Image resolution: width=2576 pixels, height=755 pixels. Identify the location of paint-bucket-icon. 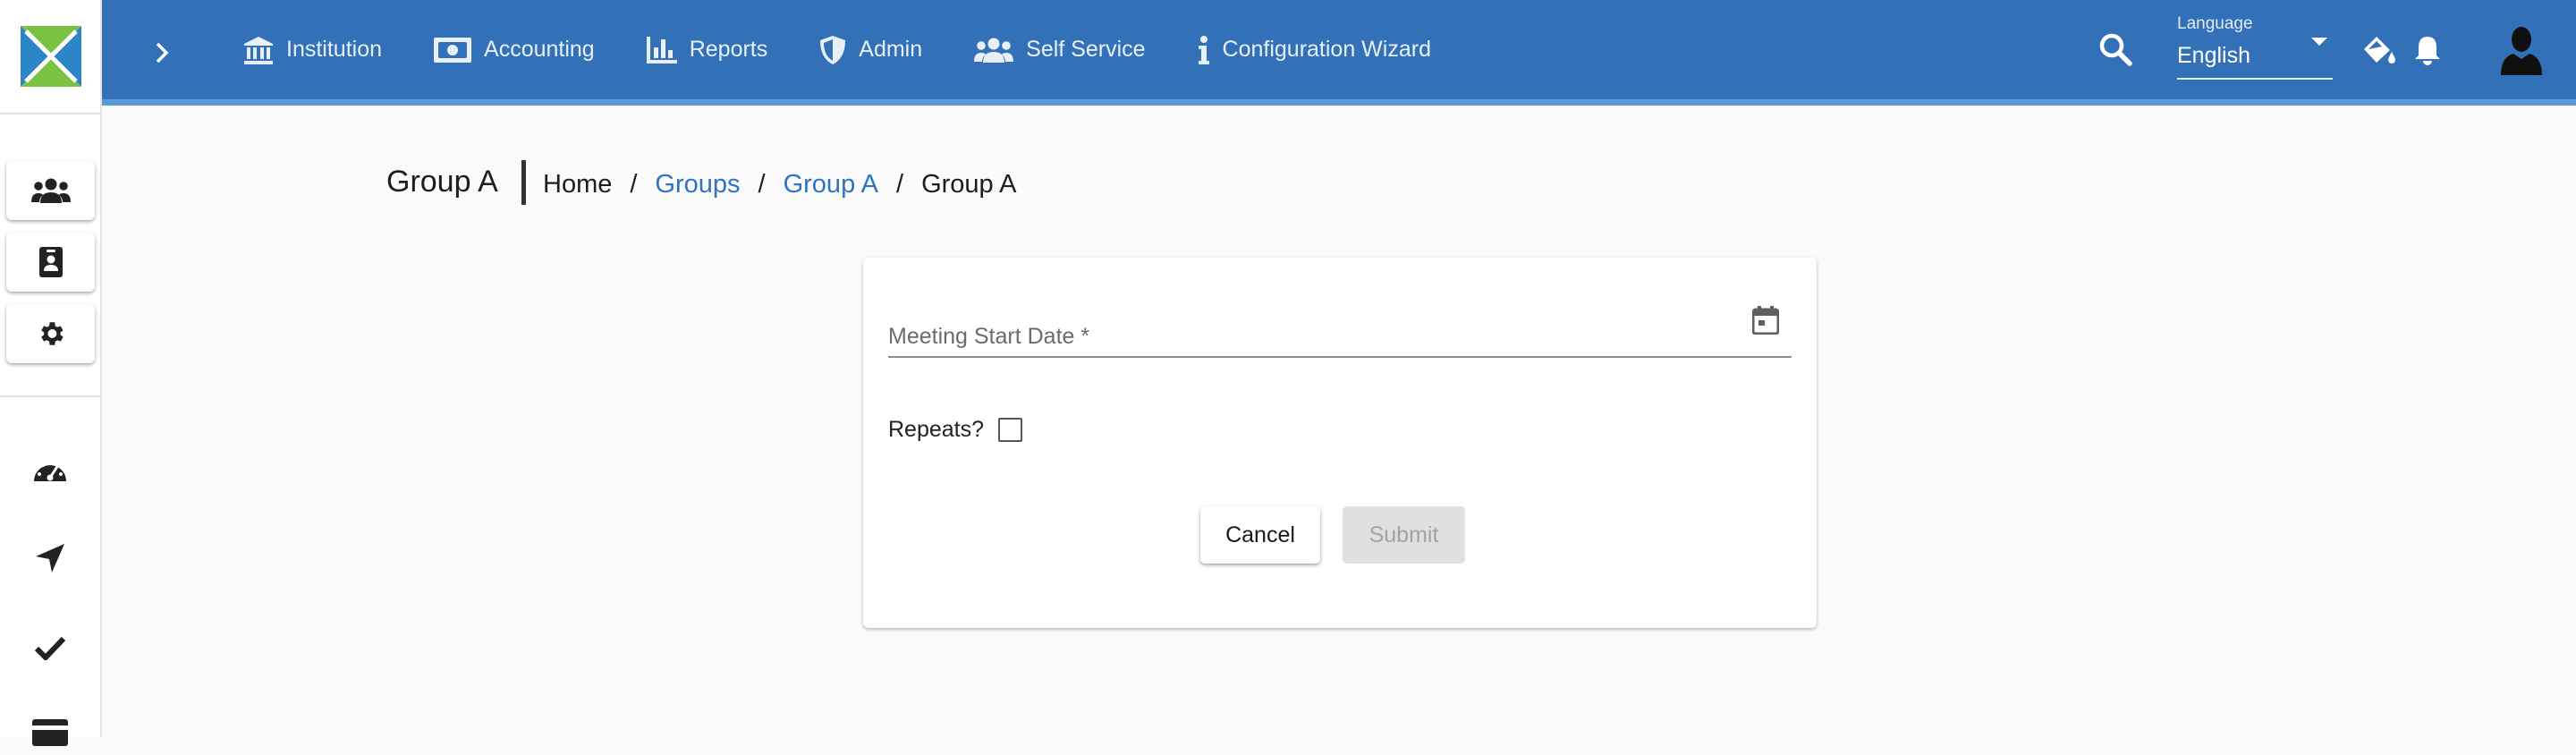
(2379, 50).